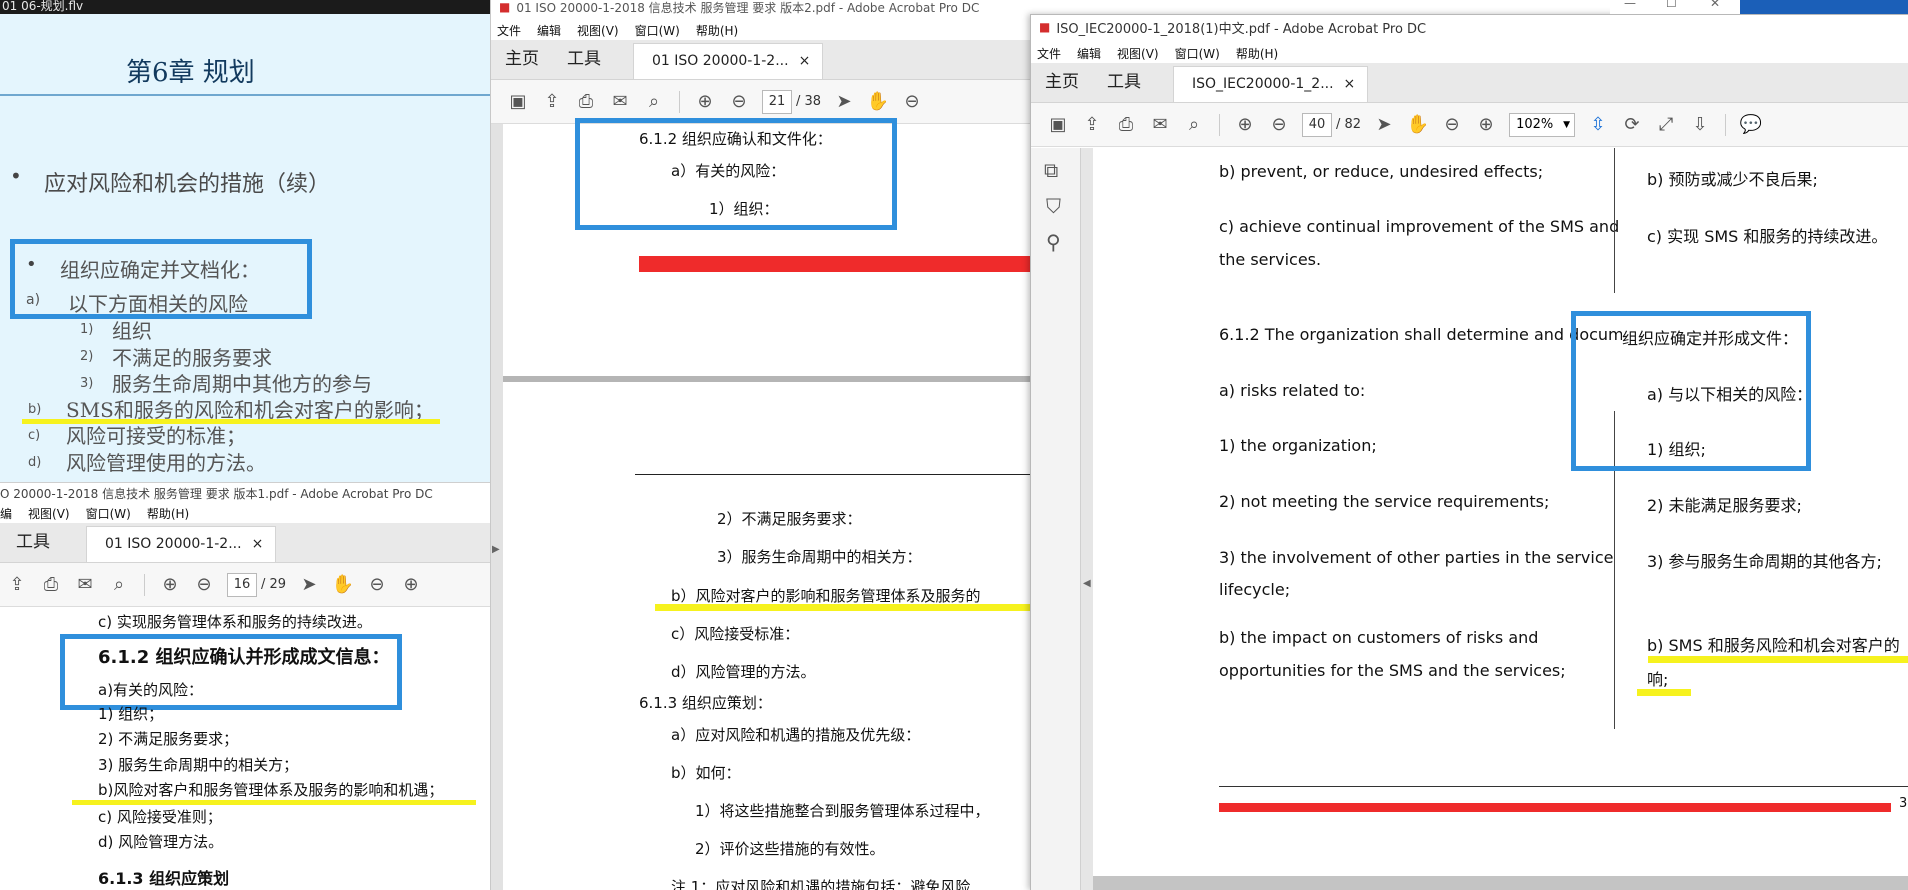  What do you see at coordinates (1542, 124) in the screenshot?
I see `right-zoom-dropdown: 102% ▼` at bounding box center [1542, 124].